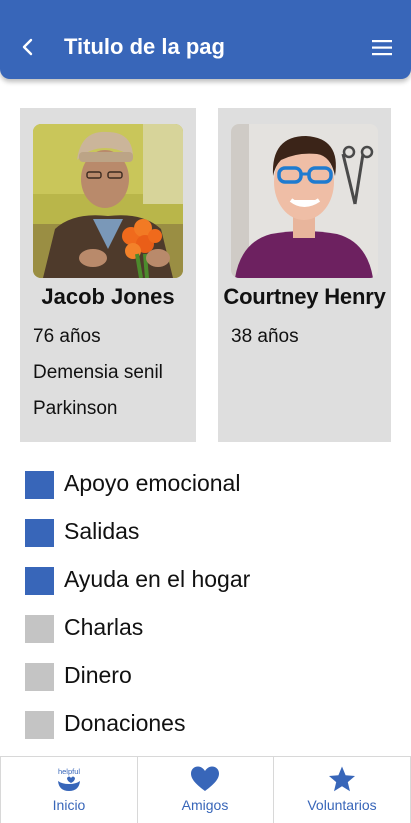 Image resolution: width=411 pixels, height=823 pixels. Describe the element at coordinates (108, 296) in the screenshot. I see `person-name: Jacob Jones` at that location.